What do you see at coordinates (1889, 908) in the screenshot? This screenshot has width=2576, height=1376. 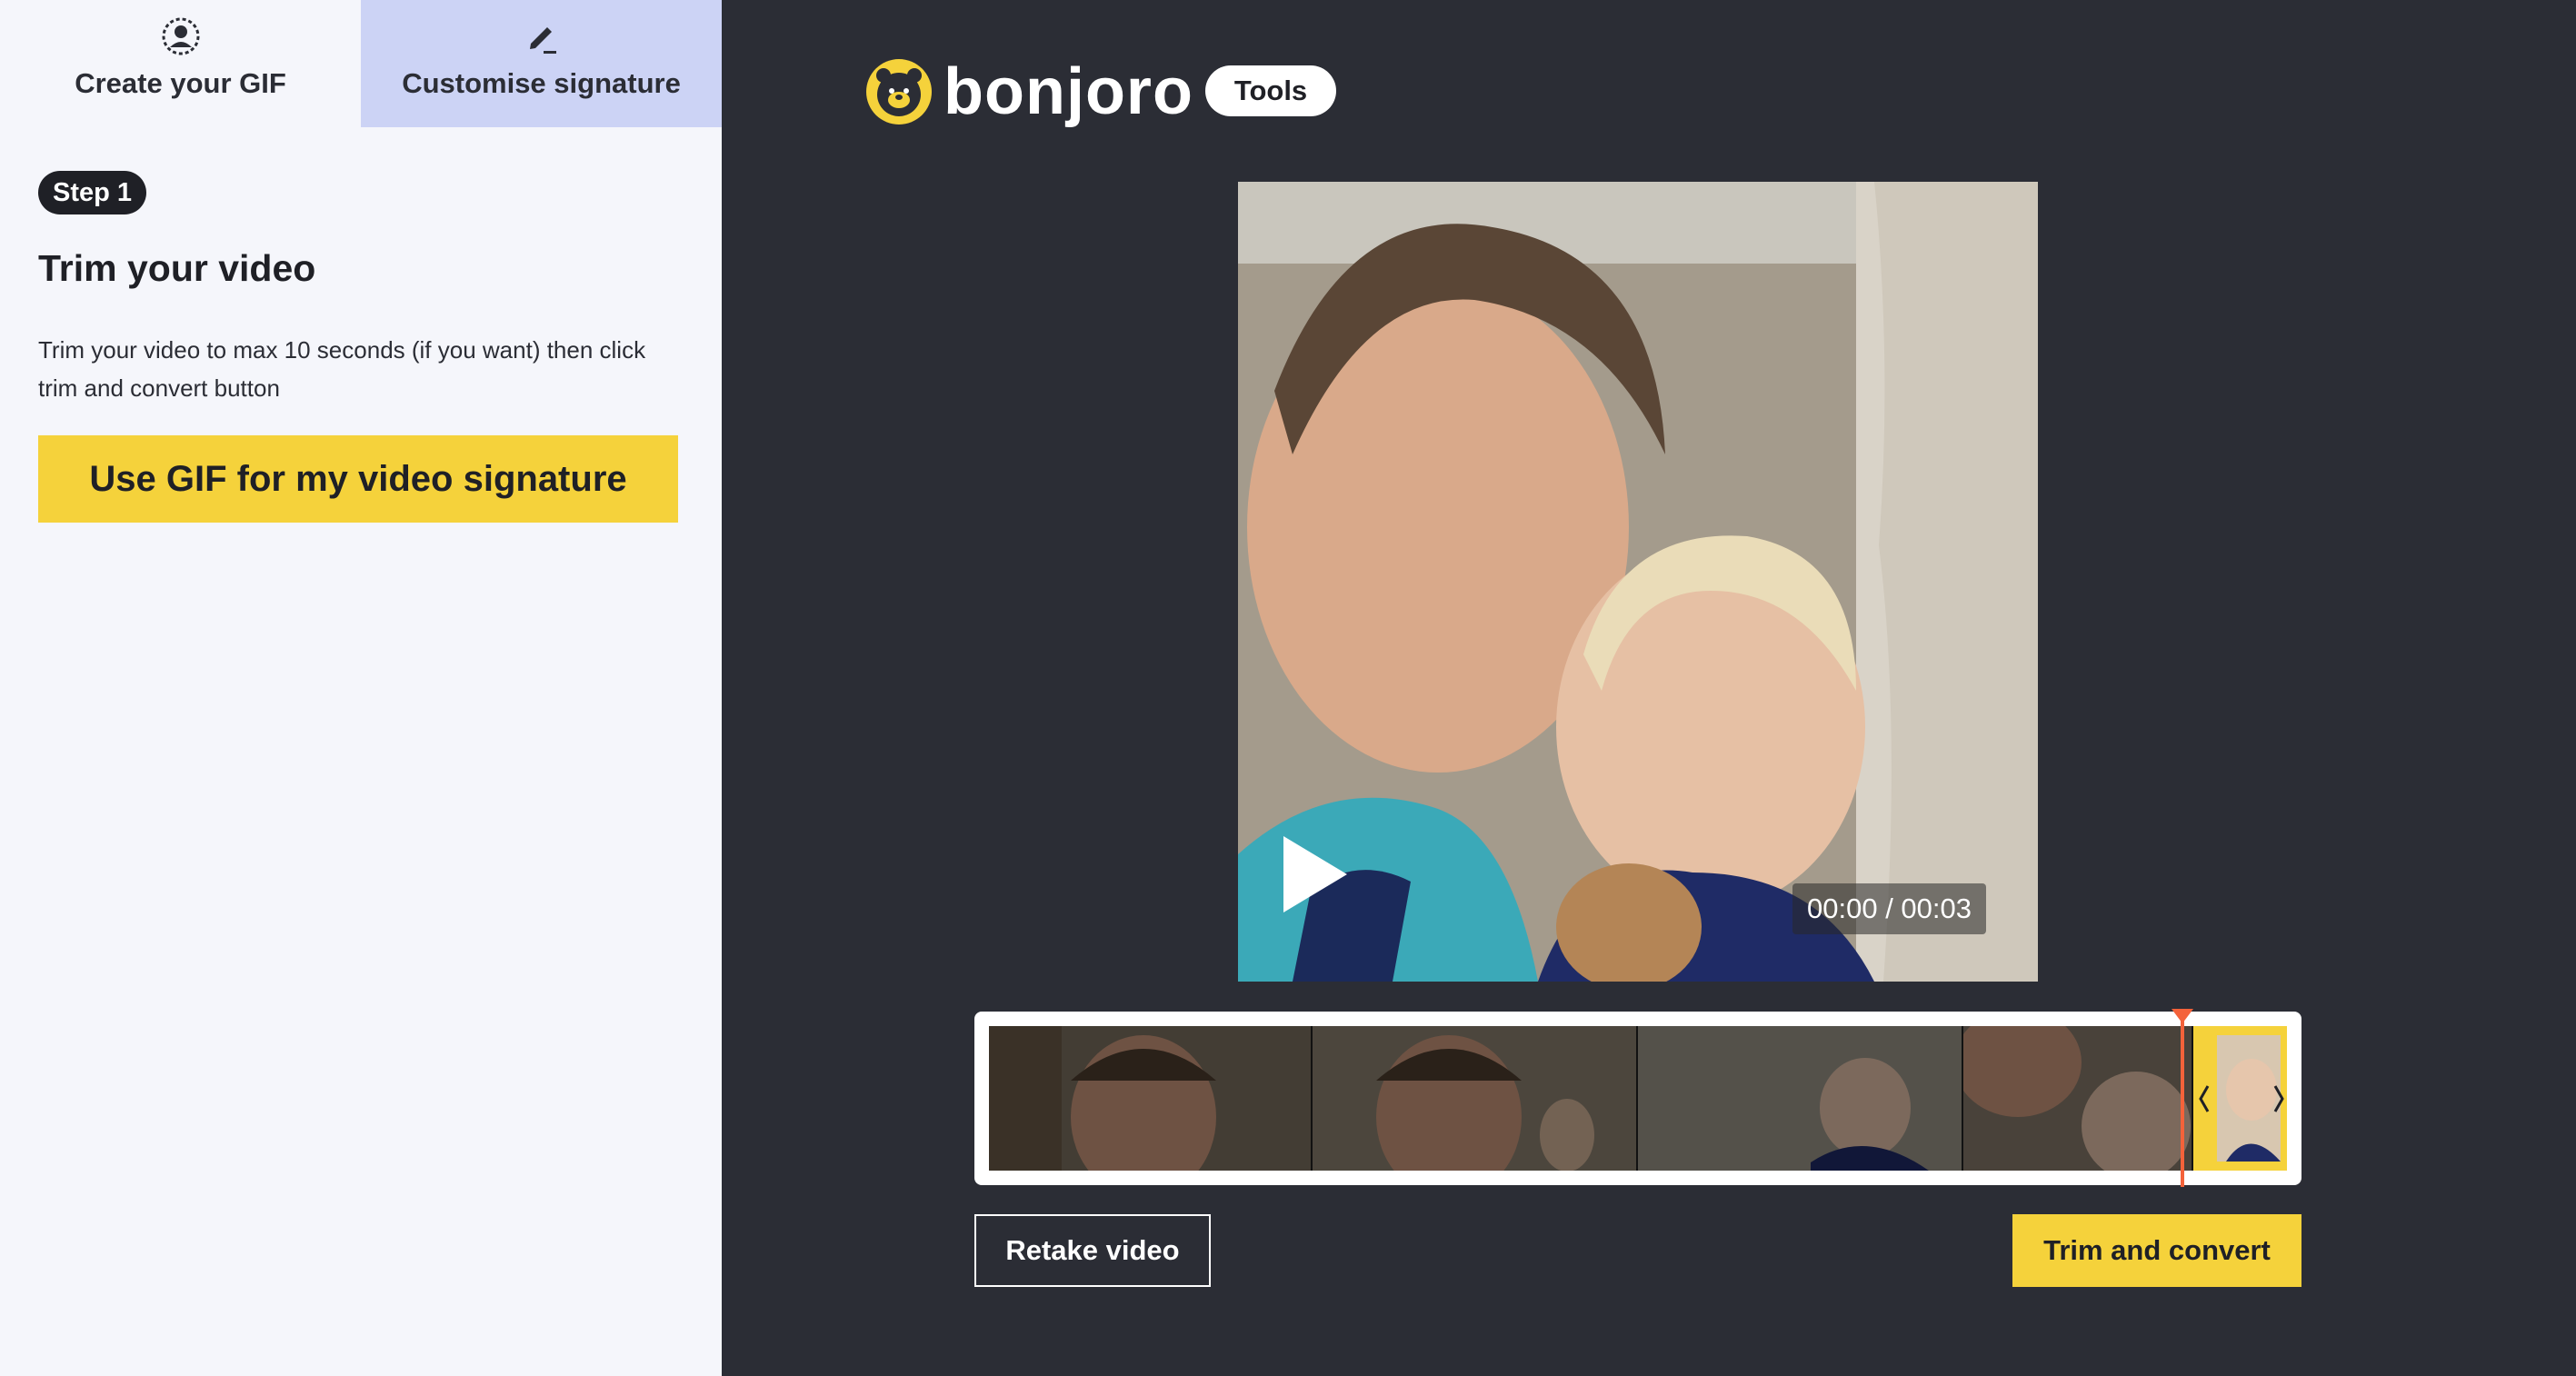 I see `video-time-readout: 00:00 / 00:03` at bounding box center [1889, 908].